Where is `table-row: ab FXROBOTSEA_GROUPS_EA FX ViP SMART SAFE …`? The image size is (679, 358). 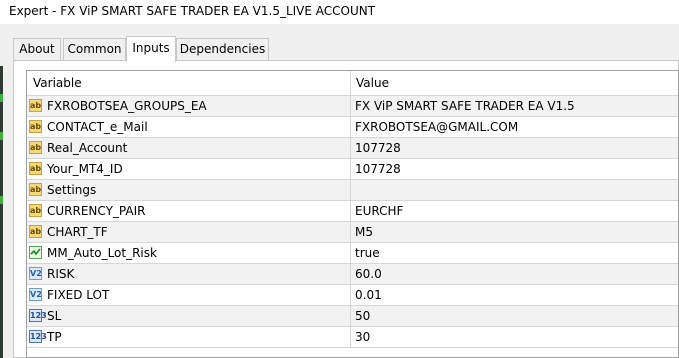
table-row: ab FXROBOTSEA_GROUPS_EA FX ViP SMART SAFE … is located at coordinates (352, 106).